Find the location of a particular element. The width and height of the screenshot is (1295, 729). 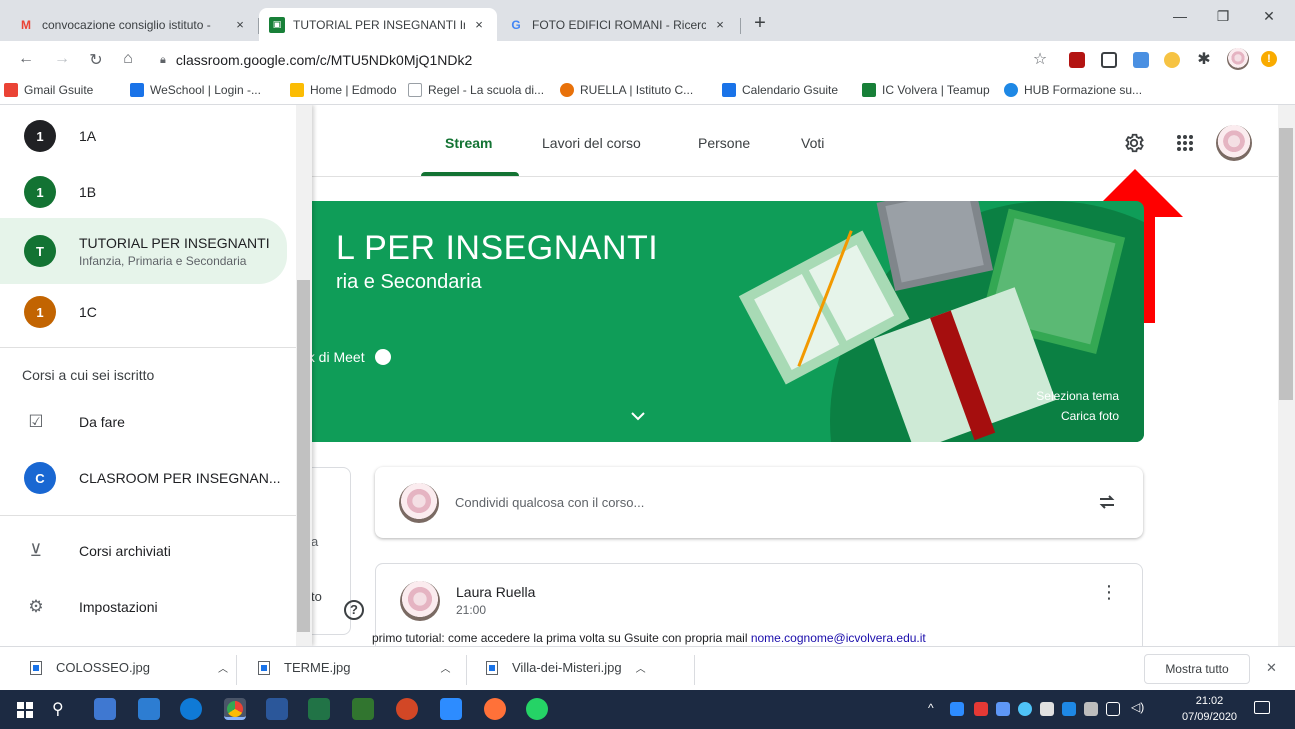

tray-expand-icon: ^ is located at coordinates (931, 708).